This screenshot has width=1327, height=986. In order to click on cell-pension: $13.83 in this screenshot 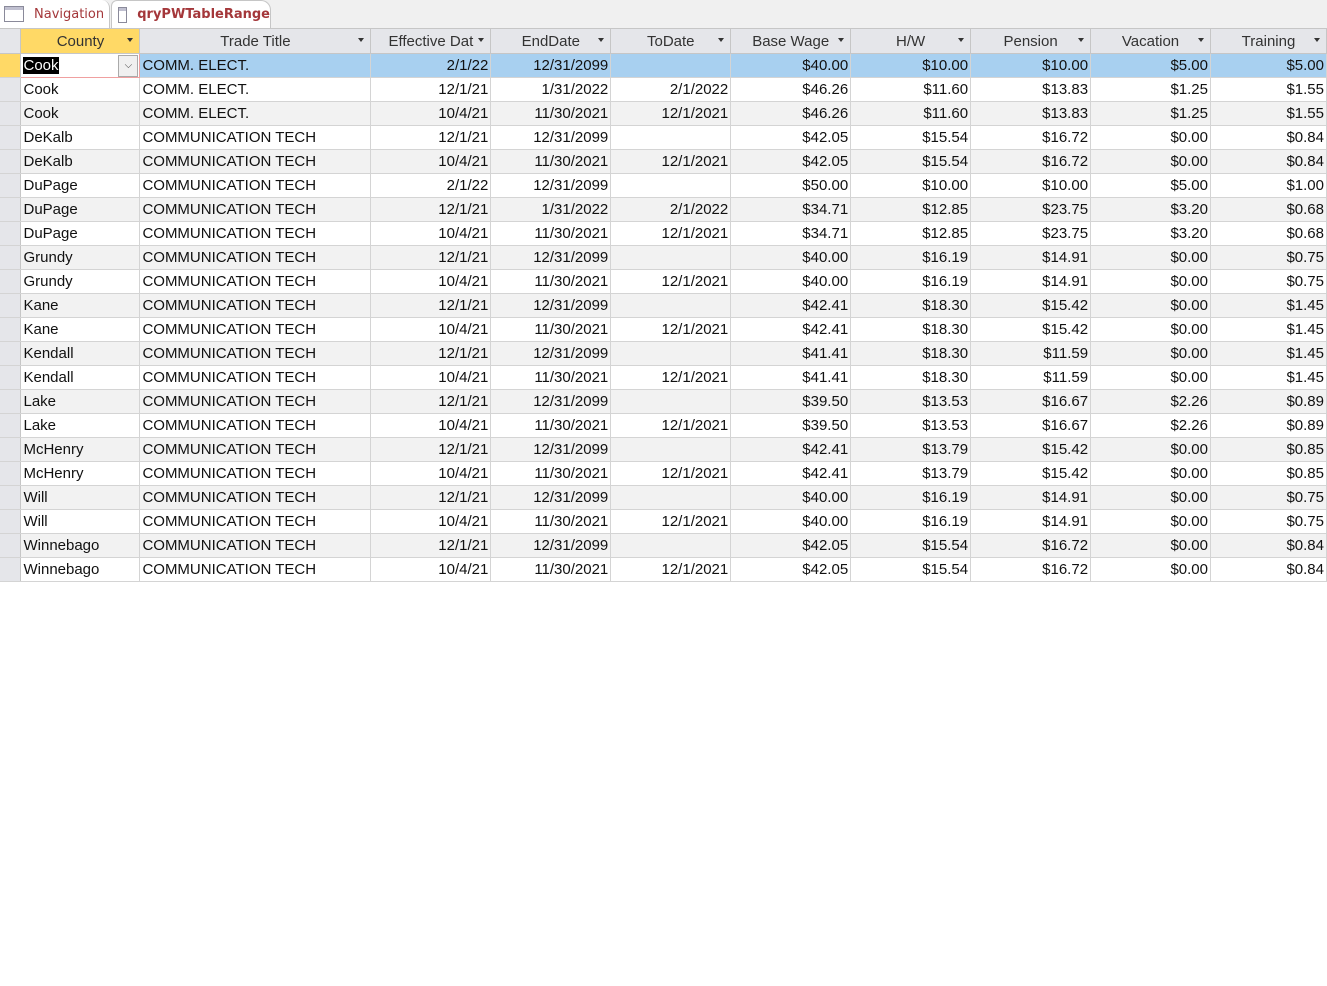, I will do `click(1031, 113)`.